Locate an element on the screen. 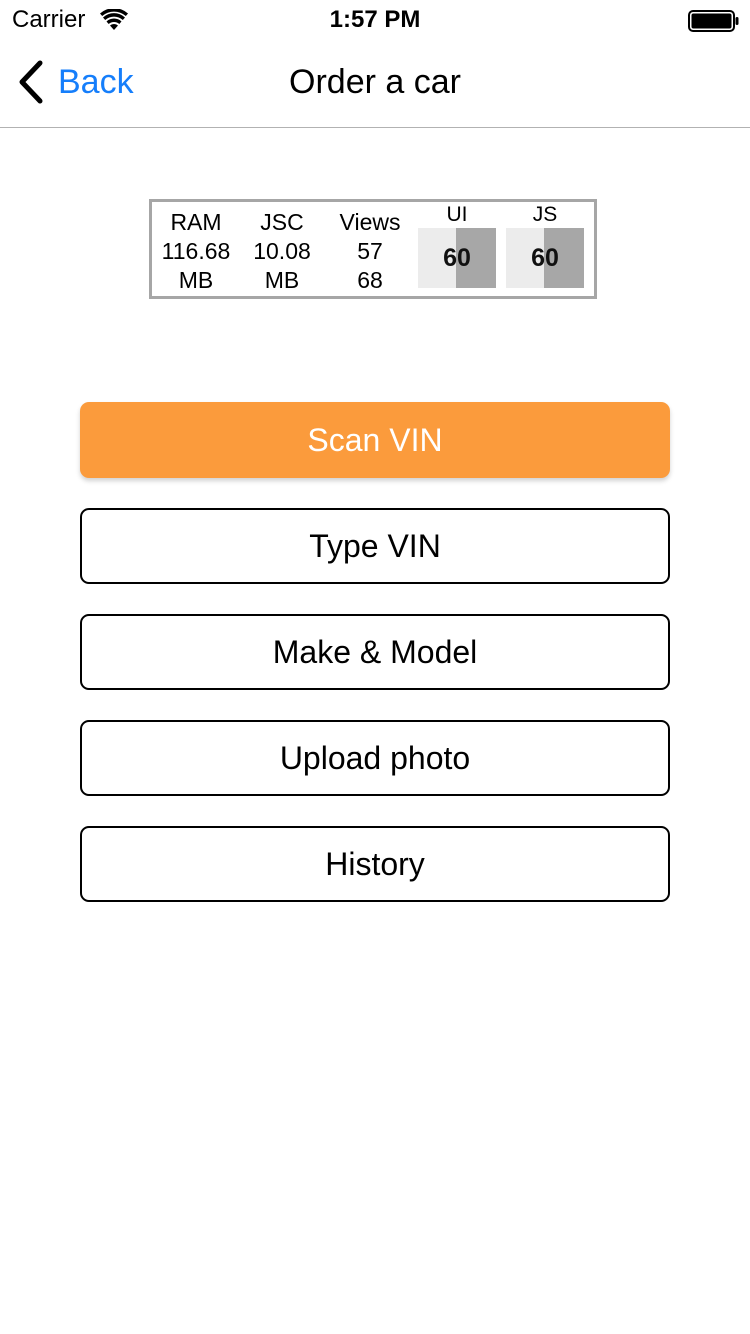 This screenshot has width=750, height=1334. perf-js-value: 60 is located at coordinates (545, 258).